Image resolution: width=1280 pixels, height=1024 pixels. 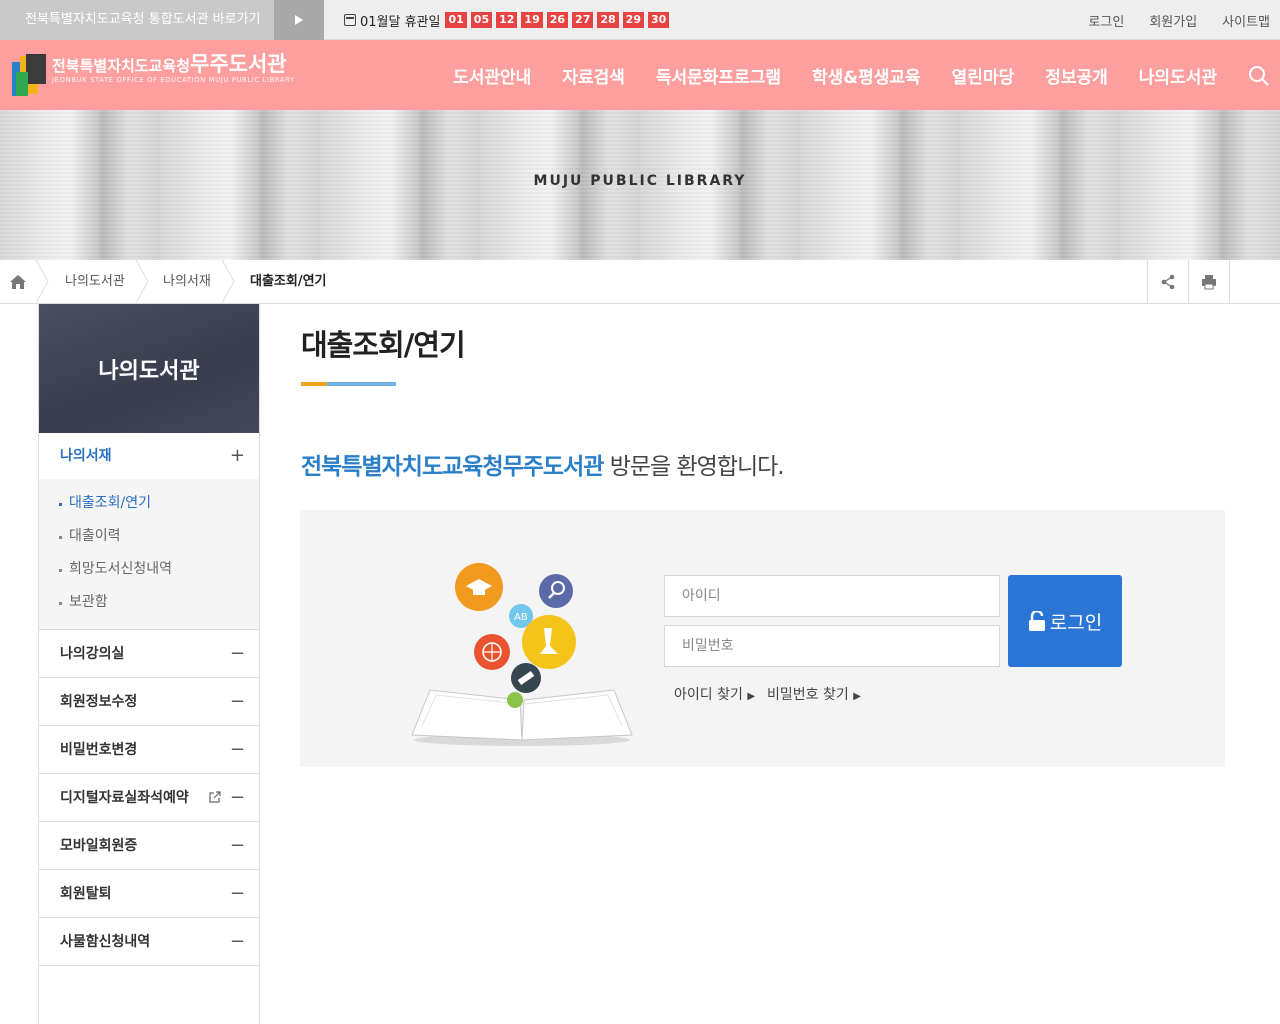 I want to click on print-button, so click(x=1208, y=281).